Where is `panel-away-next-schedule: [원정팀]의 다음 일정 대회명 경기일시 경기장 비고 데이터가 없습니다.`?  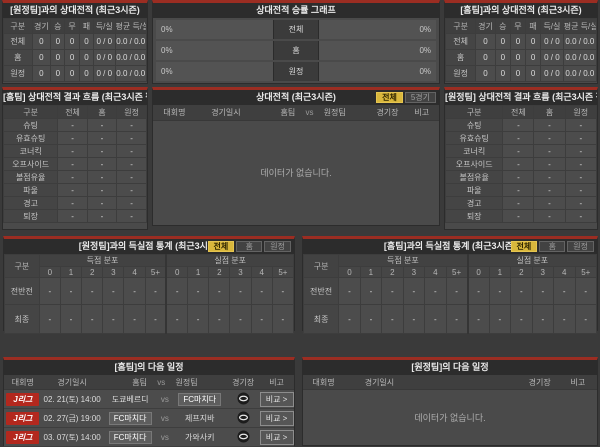
panel-away-next-schedule: [원정팀]의 다음 일정 대회명 경기일시 경기장 비고 데이터가 없습니다. is located at coordinates (450, 401).